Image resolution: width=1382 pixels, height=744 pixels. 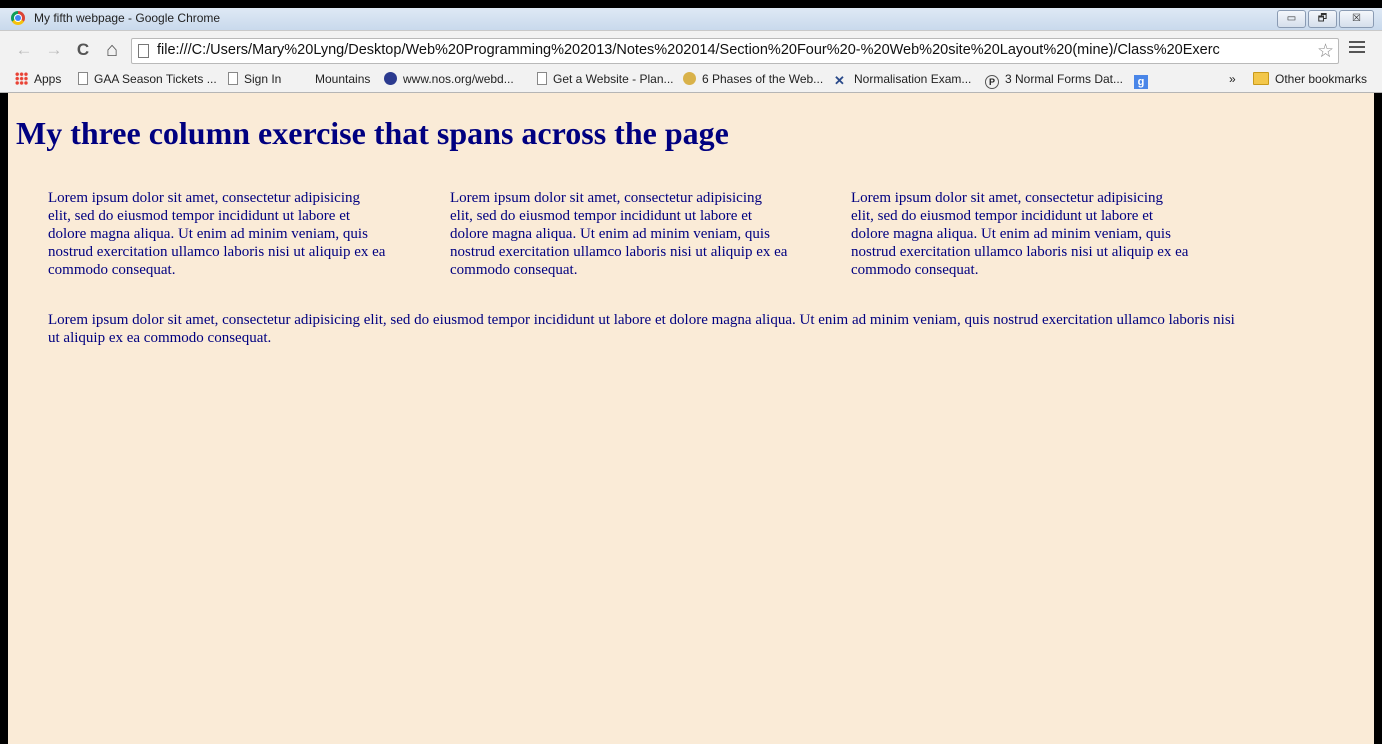 I want to click on bookmark-apps: Apps, so click(x=38, y=79).